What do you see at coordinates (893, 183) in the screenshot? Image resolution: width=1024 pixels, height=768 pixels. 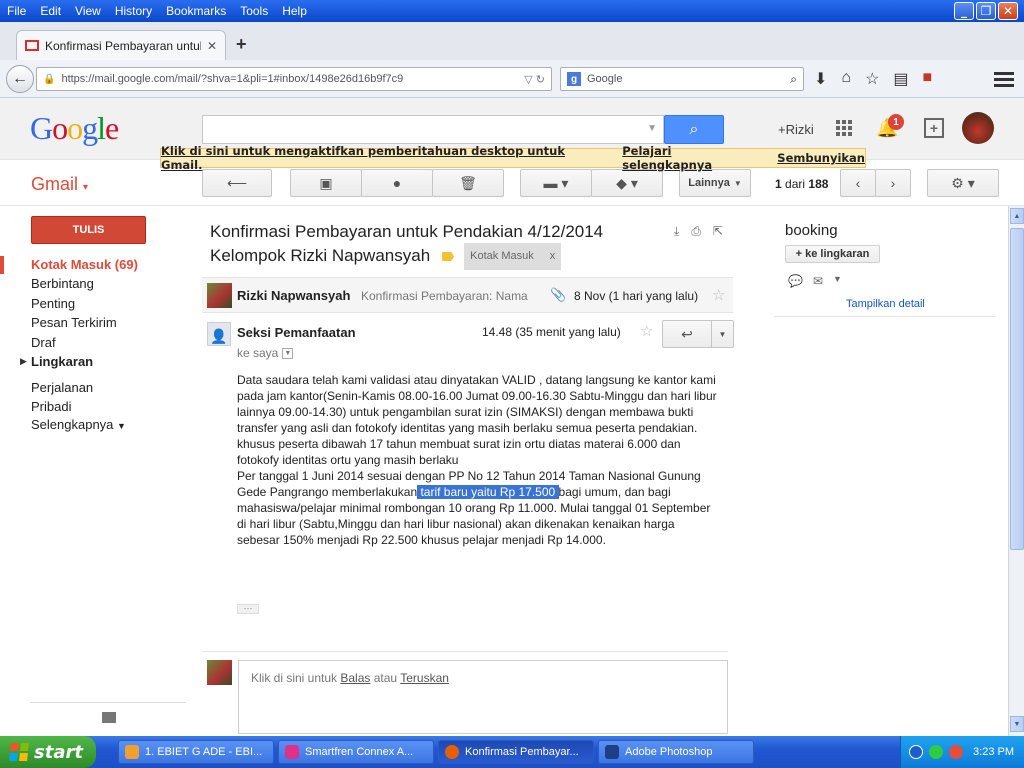 I see `older-button: ›` at bounding box center [893, 183].